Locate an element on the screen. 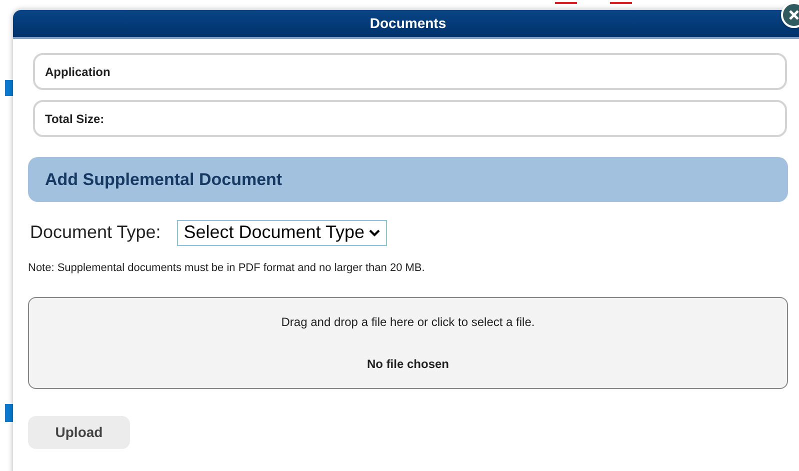  drop-zone-prompt: Drag and drop a file here or click to select a file. is located at coordinates (408, 322).